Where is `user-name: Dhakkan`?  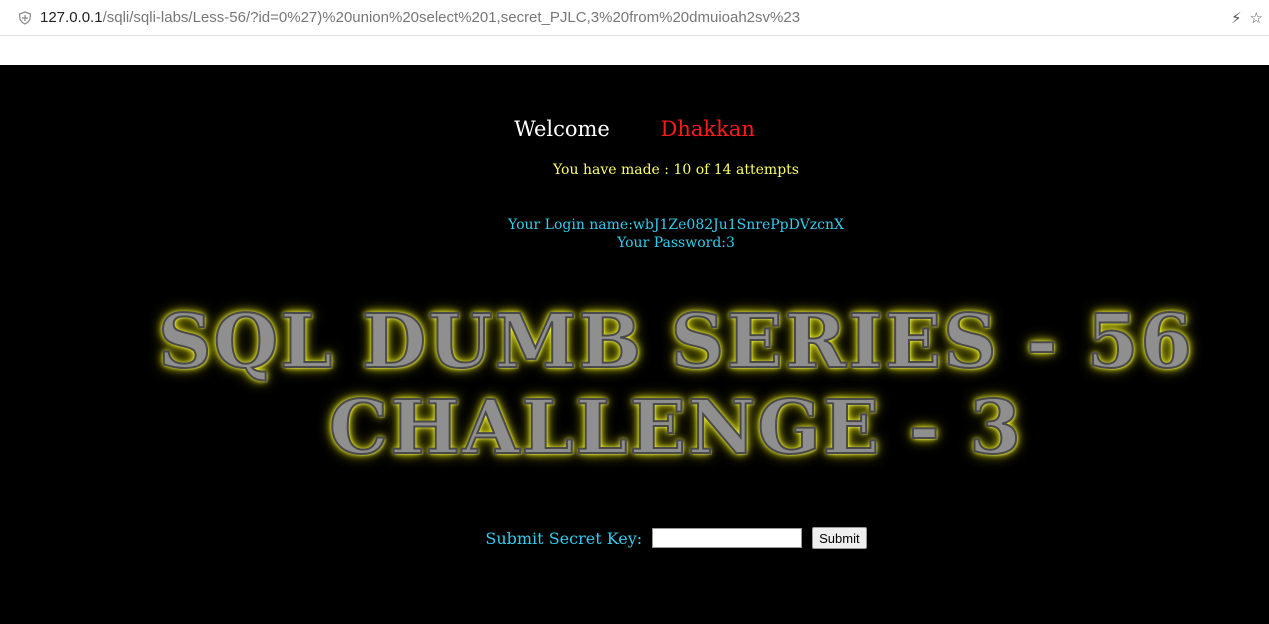 user-name: Dhakkan is located at coordinates (707, 129).